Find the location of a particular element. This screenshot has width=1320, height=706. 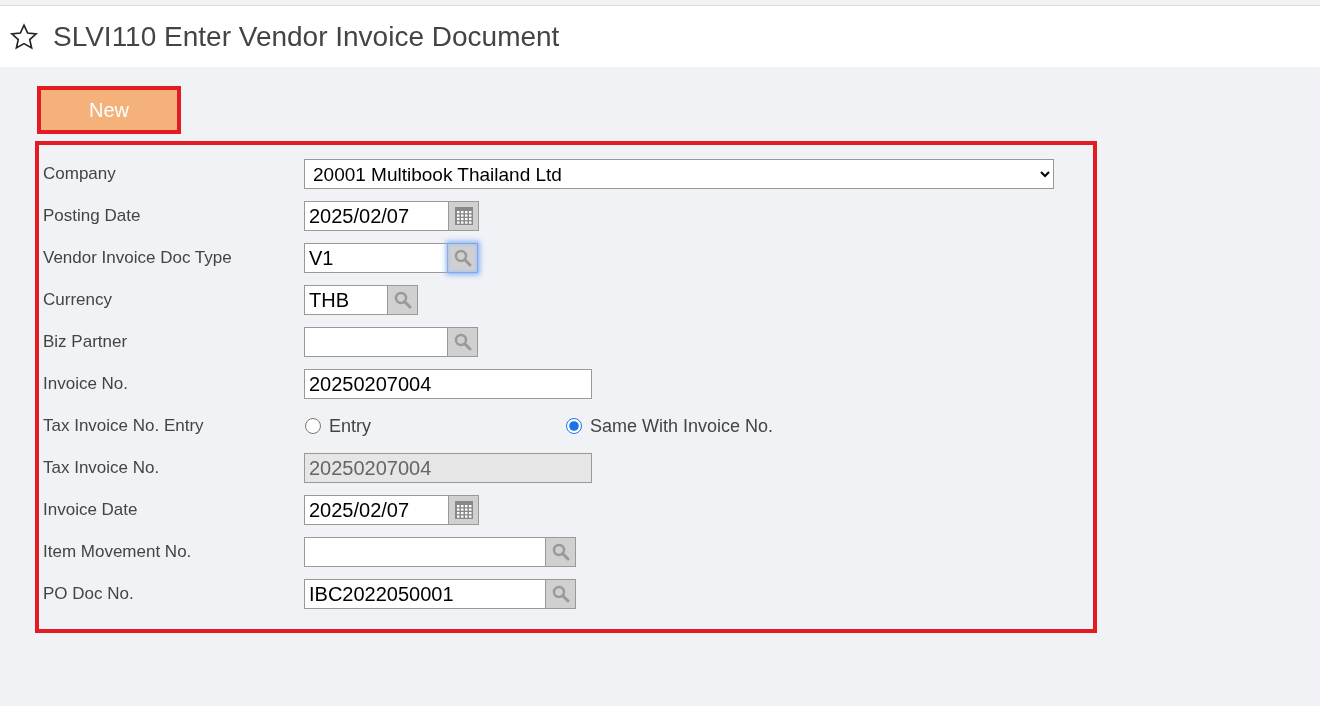

field-label: Tax Invoice No. Entry is located at coordinates (123, 426).